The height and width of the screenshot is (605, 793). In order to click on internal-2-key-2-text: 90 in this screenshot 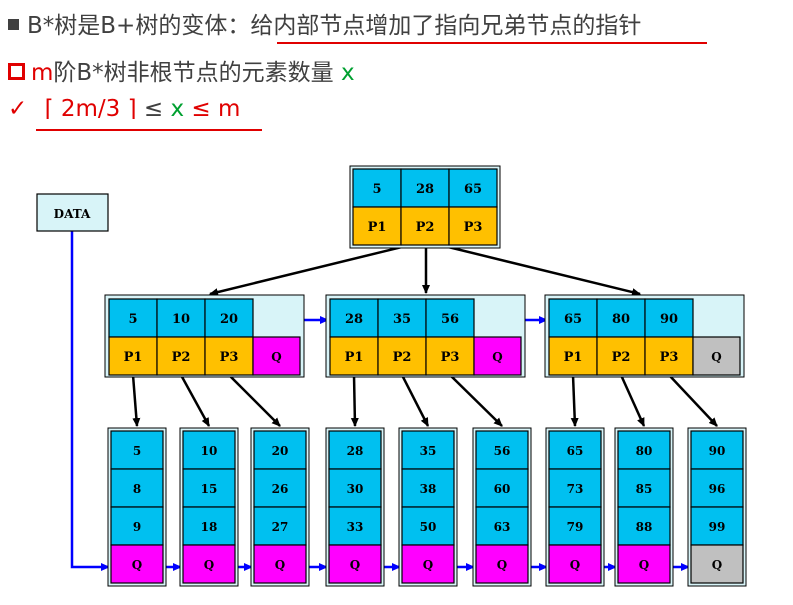, I will do `click(669, 319)`.